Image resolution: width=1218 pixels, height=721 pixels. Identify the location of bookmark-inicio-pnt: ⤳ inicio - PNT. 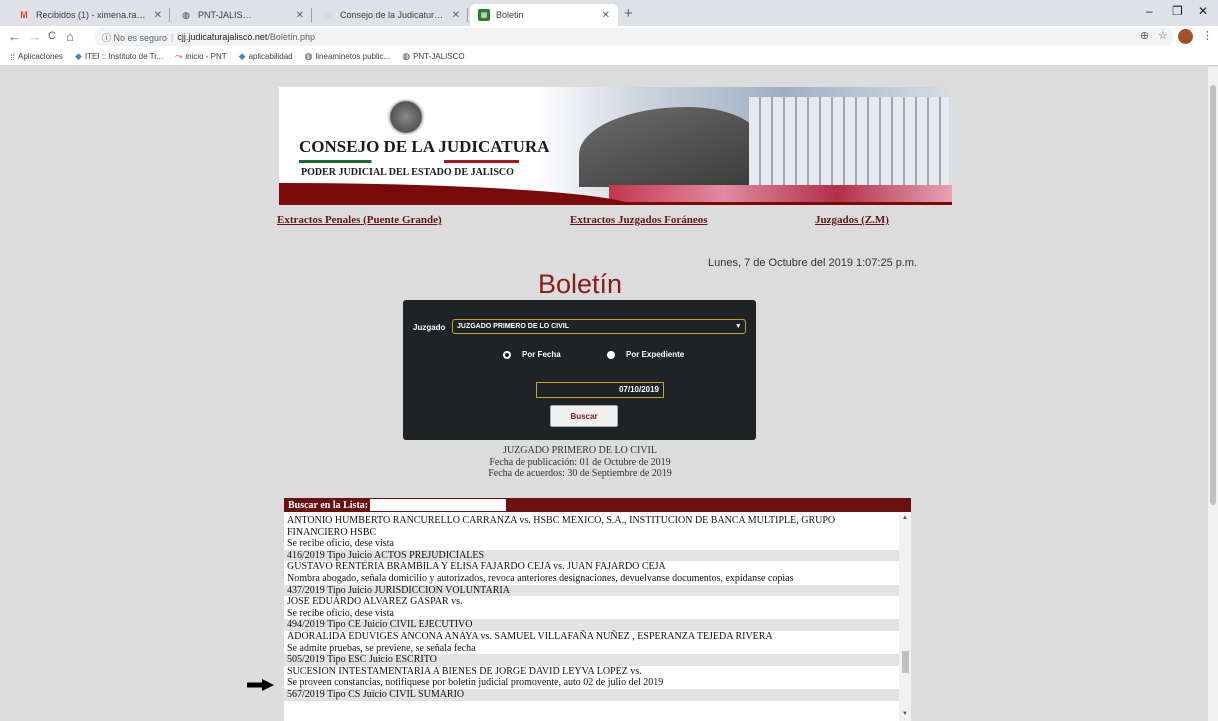
(201, 56).